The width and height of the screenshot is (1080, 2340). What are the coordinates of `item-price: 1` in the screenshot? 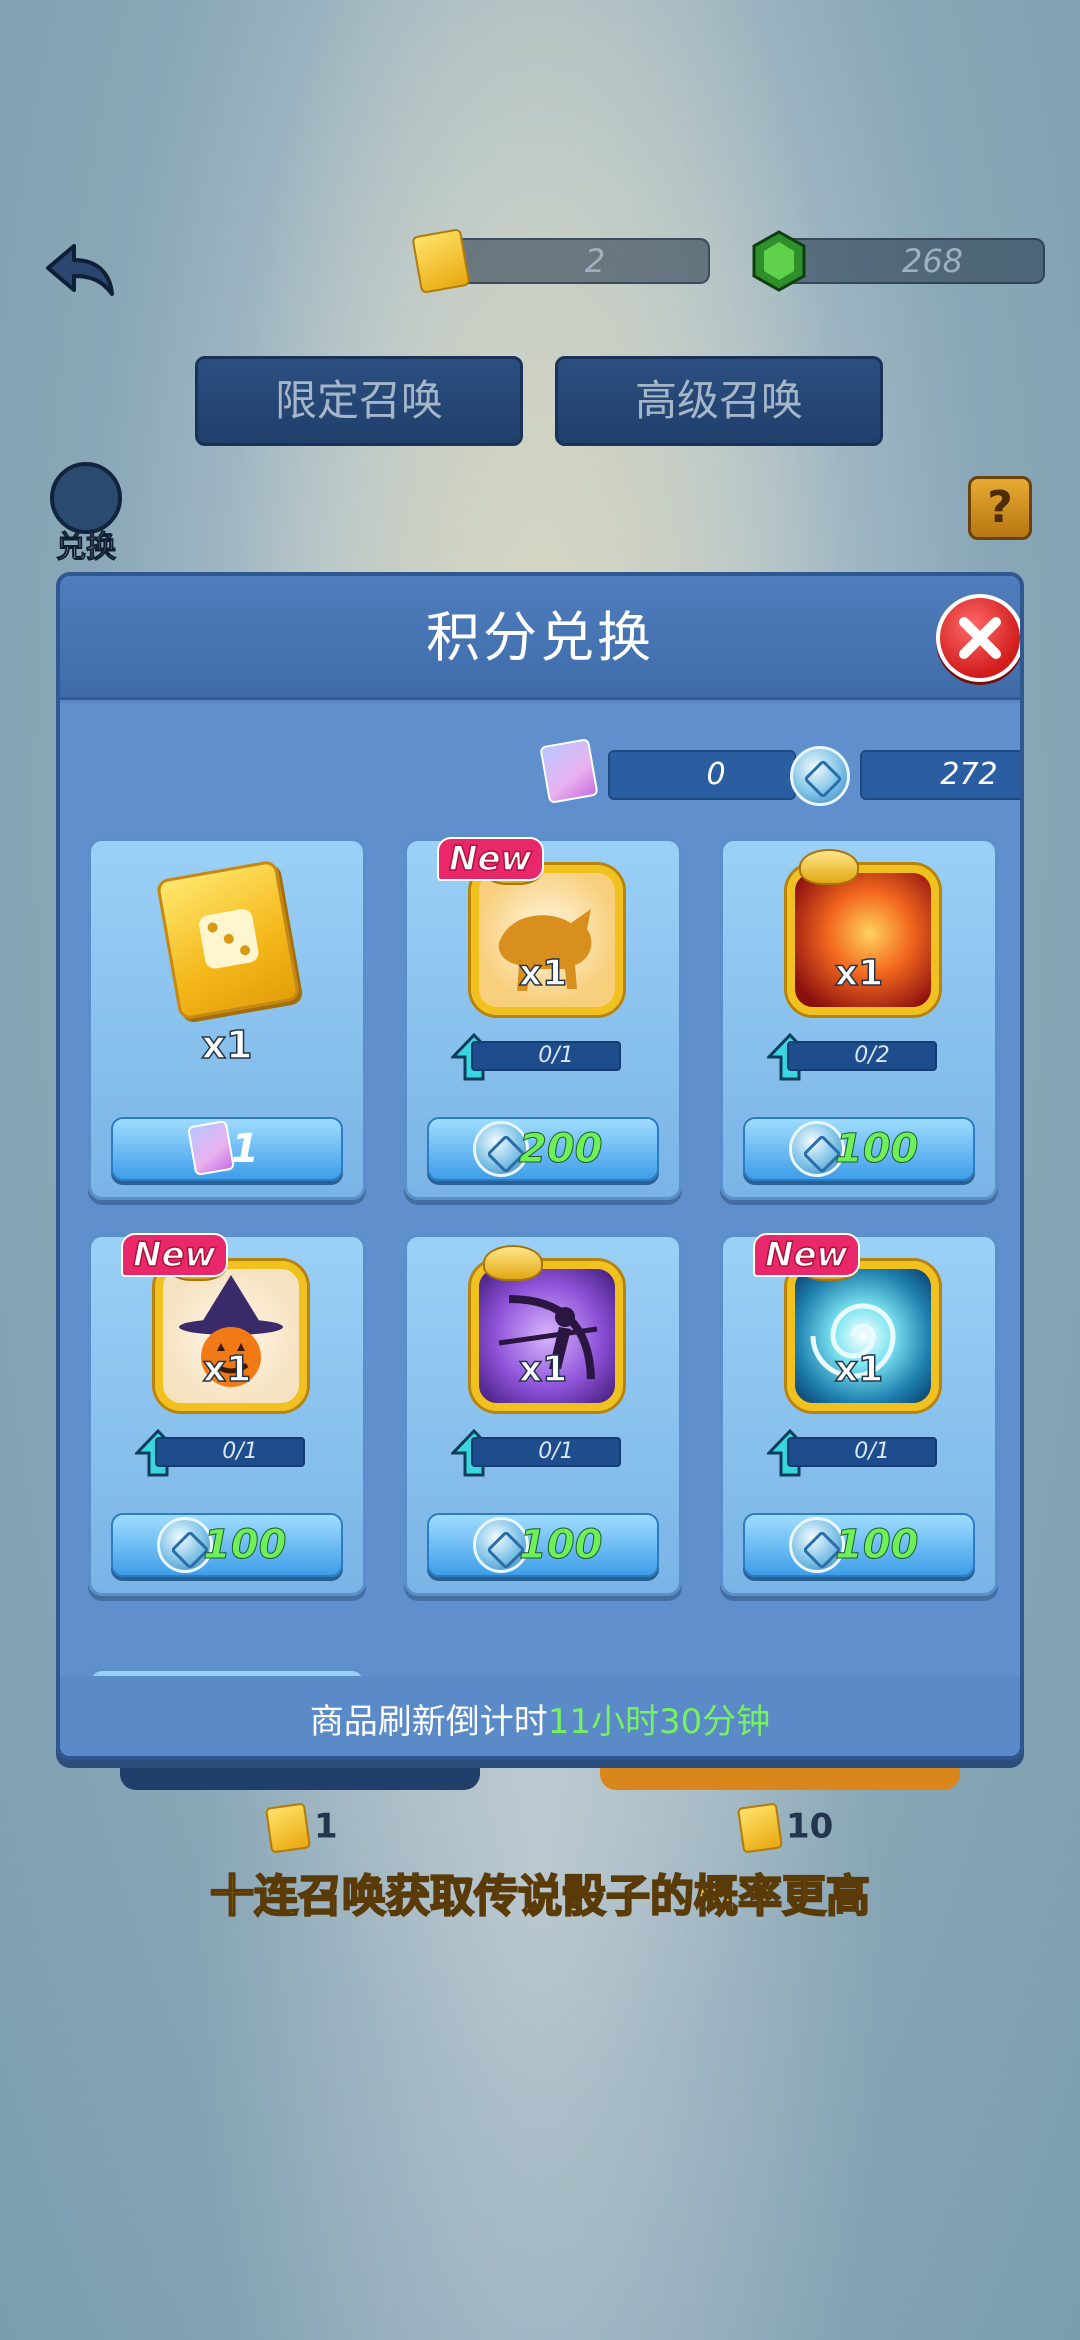 It's located at (245, 1149).